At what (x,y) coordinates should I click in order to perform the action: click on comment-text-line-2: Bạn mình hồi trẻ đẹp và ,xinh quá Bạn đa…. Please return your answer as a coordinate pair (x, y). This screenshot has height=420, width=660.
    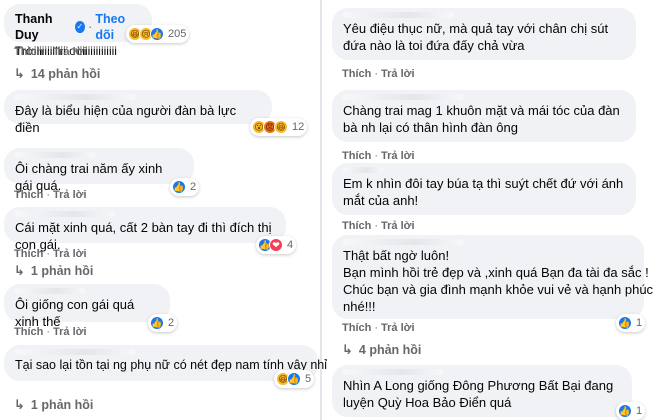
    Looking at the image, I should click on (496, 272).